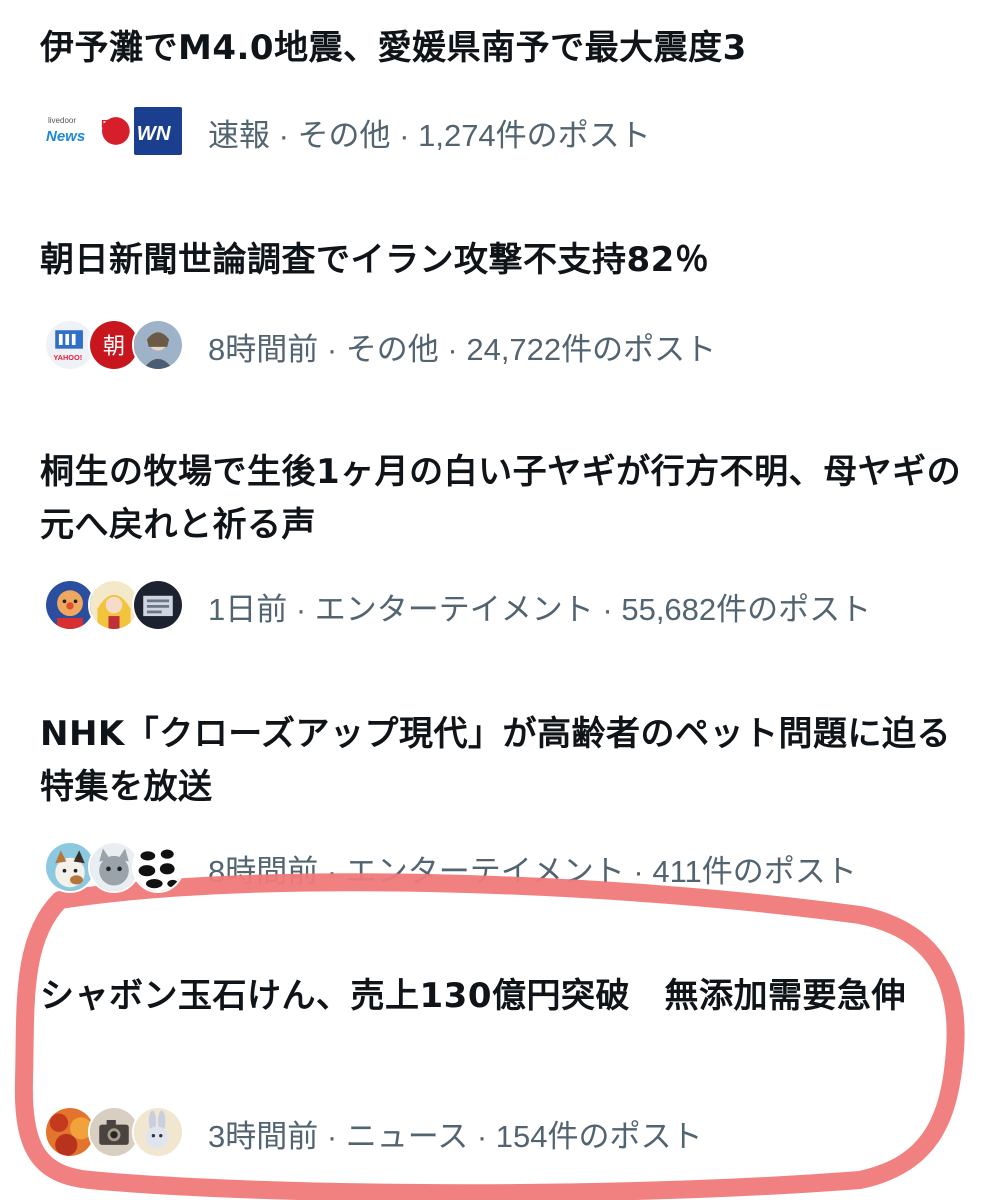 The width and height of the screenshot is (1002, 1200). I want to click on trend-meta: 8時間前 · エンターテイメント · 411件のポスト, so click(450, 868).